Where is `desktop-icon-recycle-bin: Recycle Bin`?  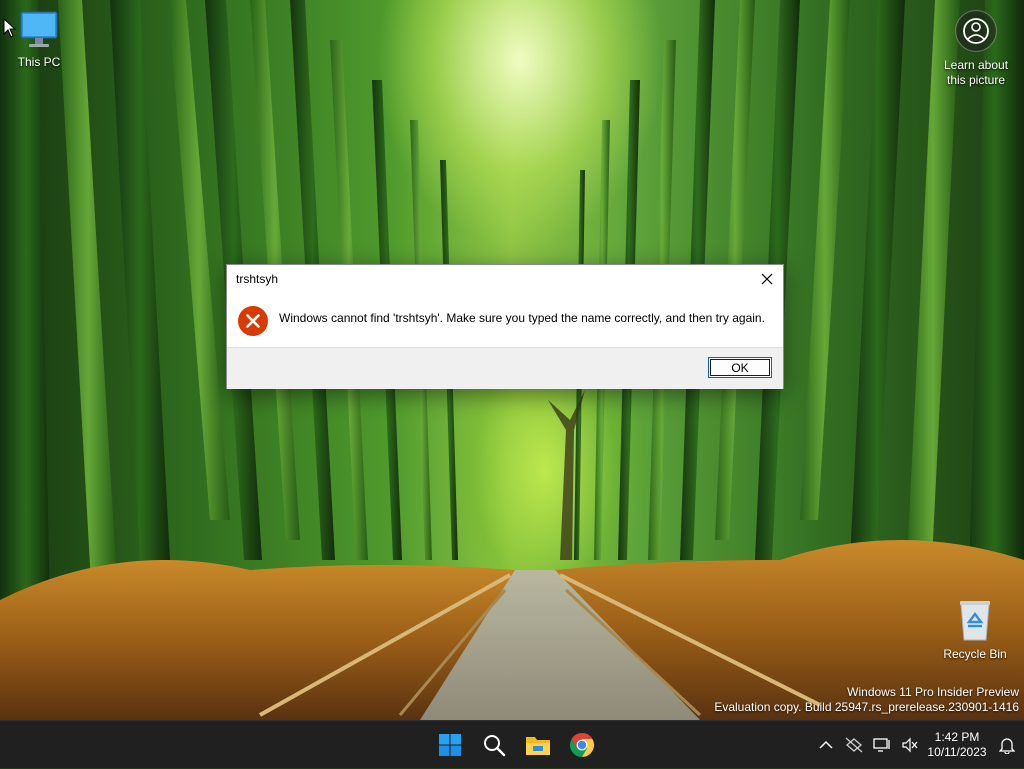
desktop-icon-recycle-bin: Recycle Bin is located at coordinates (975, 629).